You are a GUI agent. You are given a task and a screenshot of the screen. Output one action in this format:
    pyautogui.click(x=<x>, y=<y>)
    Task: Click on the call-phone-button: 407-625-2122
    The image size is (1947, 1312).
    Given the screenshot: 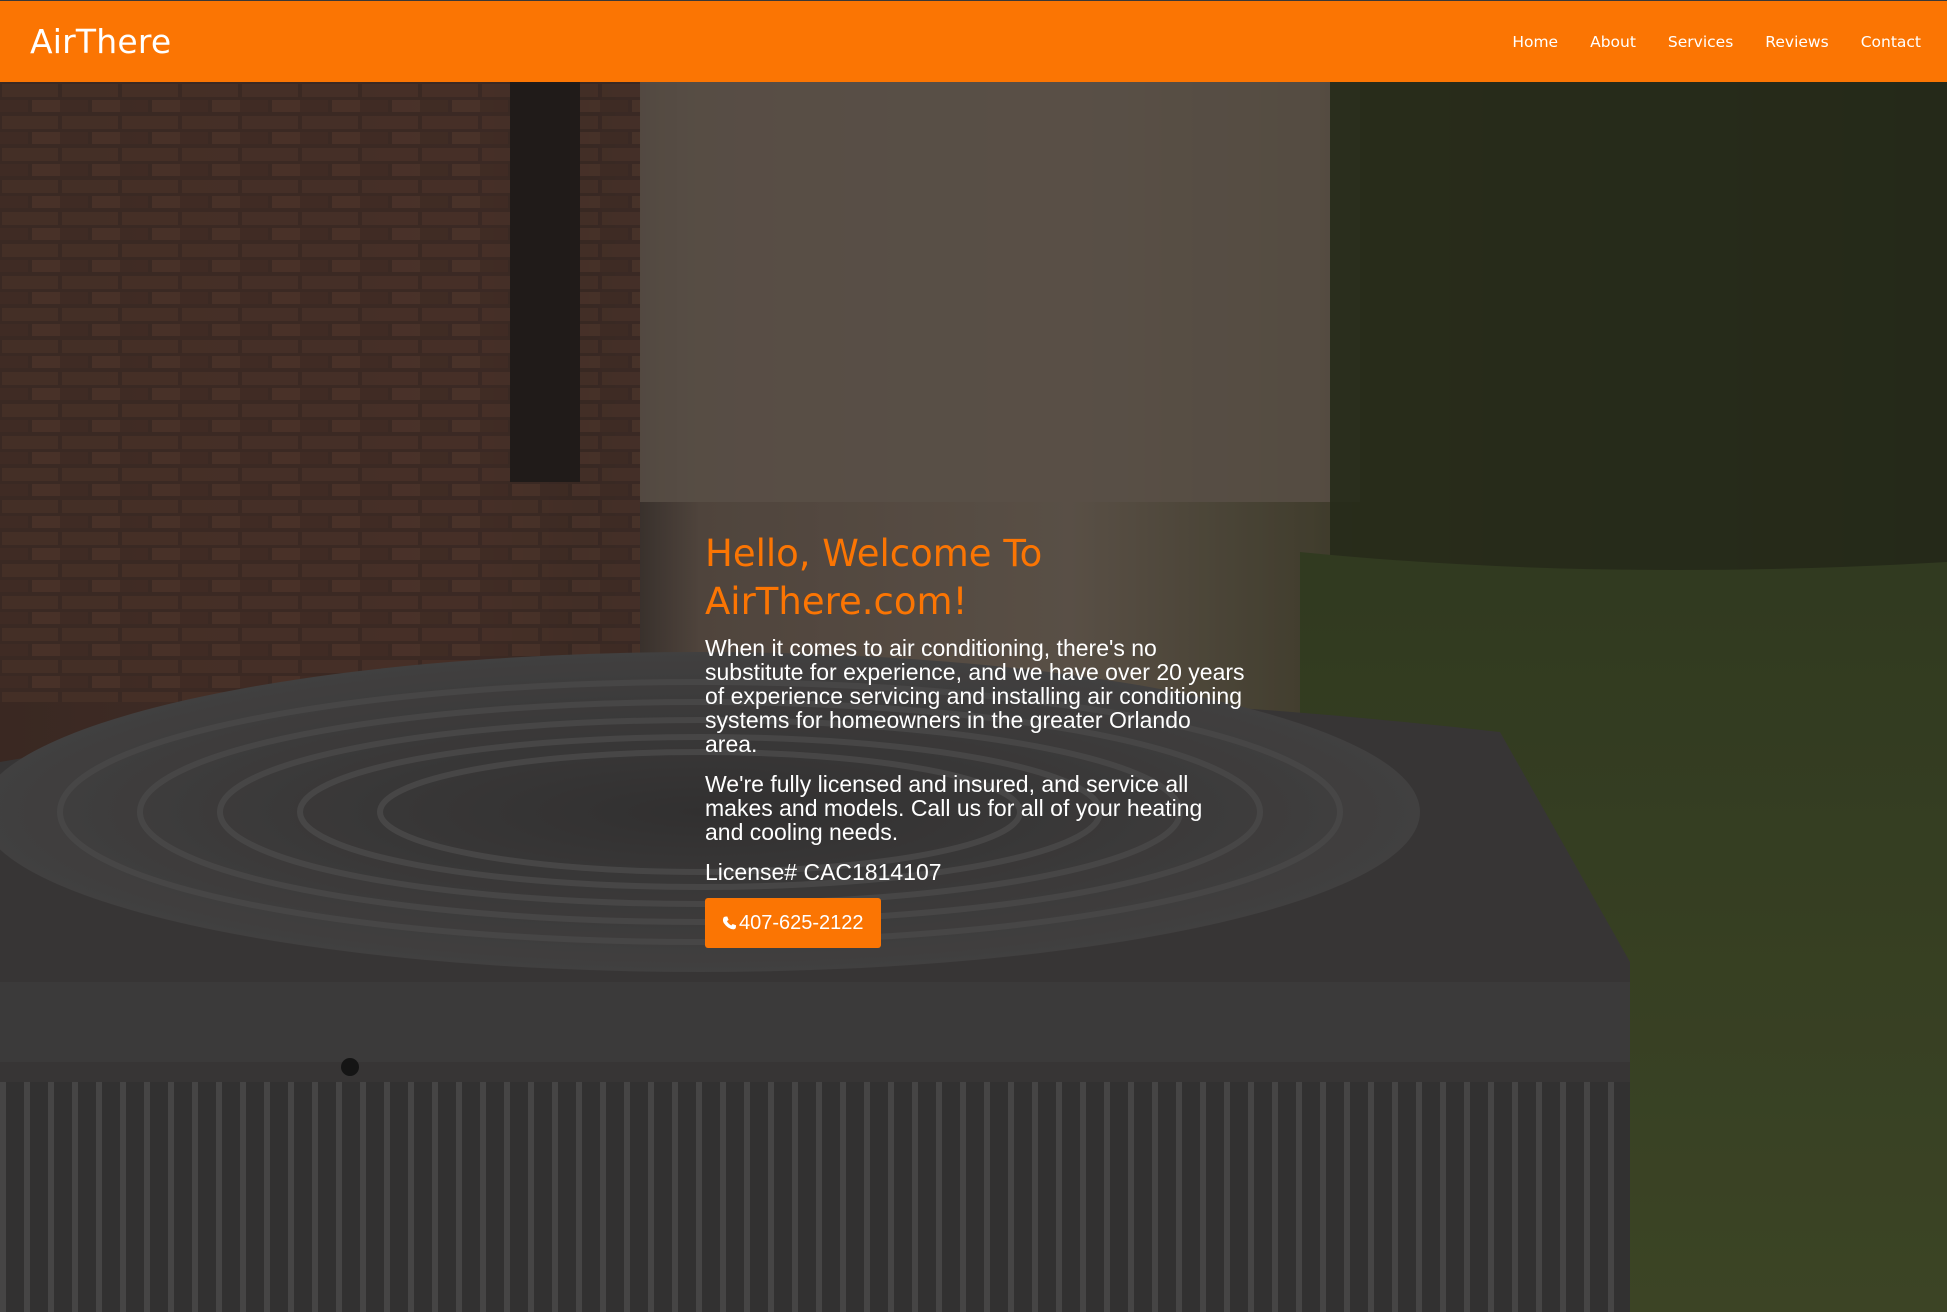 What is the action you would take?
    pyautogui.click(x=793, y=923)
    